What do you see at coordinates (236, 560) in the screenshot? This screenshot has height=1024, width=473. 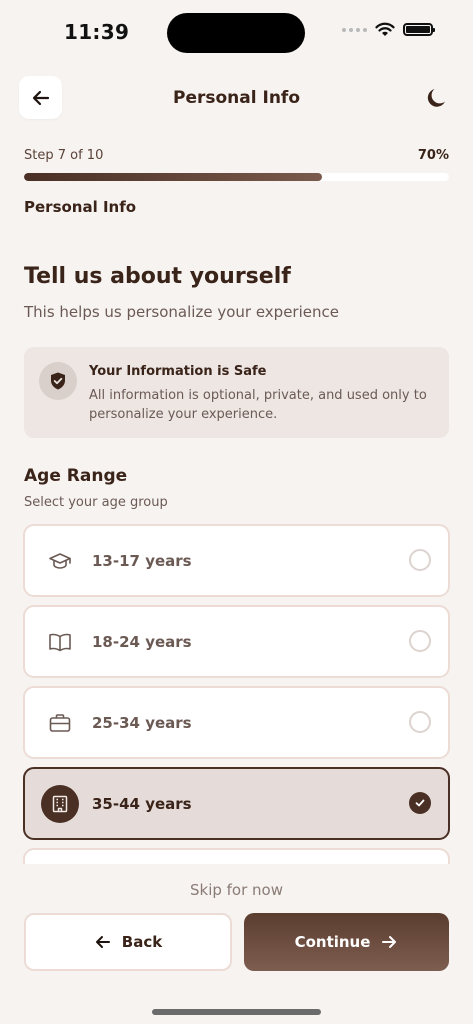 I see `age-option-13-17: 13-17 years` at bounding box center [236, 560].